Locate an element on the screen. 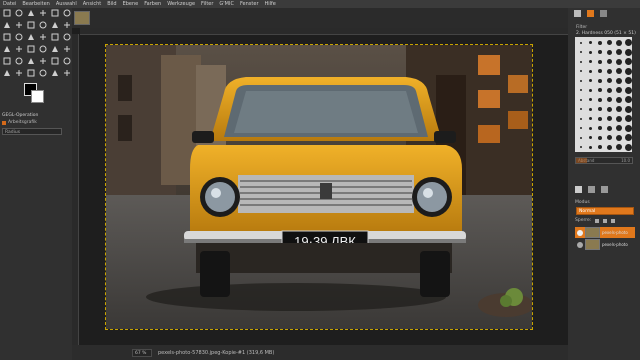 This screenshot has height=360, width=640. layers-tab-icon is located at coordinates (578, 189).